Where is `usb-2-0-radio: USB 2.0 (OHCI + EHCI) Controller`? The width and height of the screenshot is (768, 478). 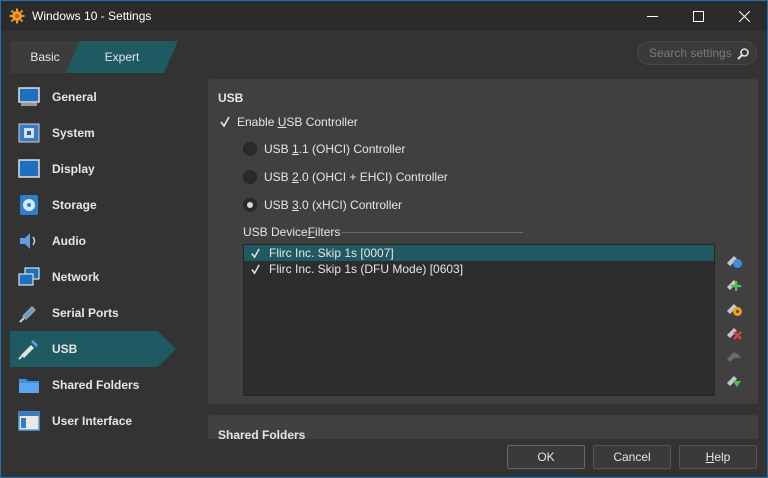 usb-2-0-radio: USB 2.0 (OHCI + EHCI) Controller is located at coordinates (345, 177).